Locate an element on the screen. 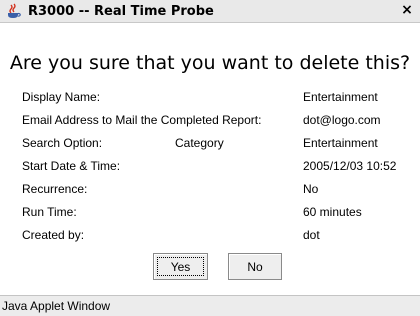 This screenshot has height=316, width=420. status-text: Java Applet Window is located at coordinates (56, 306).